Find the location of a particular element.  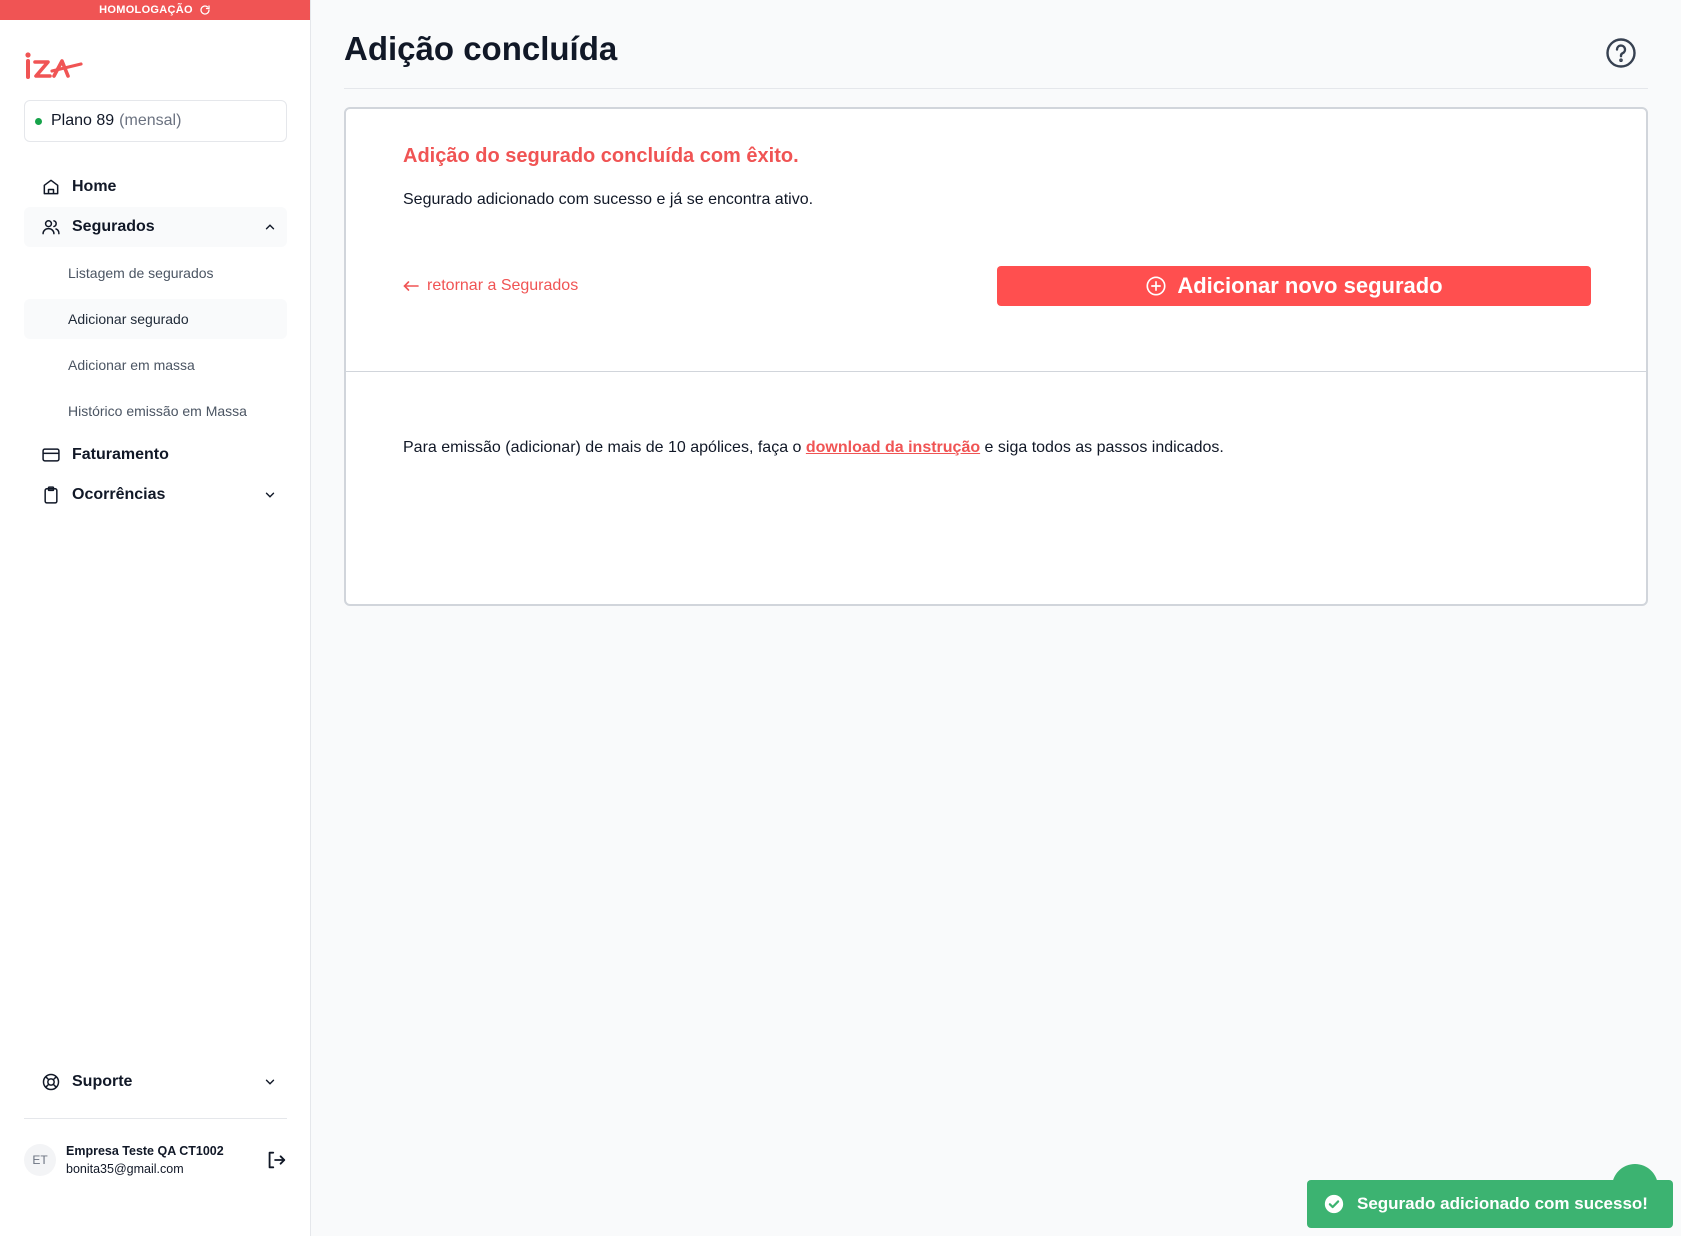

refresh-icon is located at coordinates (205, 10).